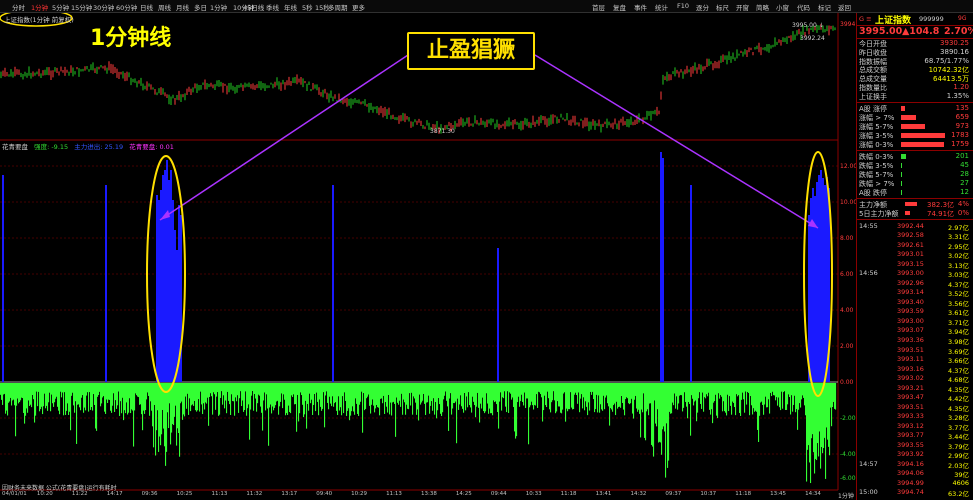 The image size is (973, 500). I want to click on tick-row: 3992.61 2.95亿, so click(915, 246).